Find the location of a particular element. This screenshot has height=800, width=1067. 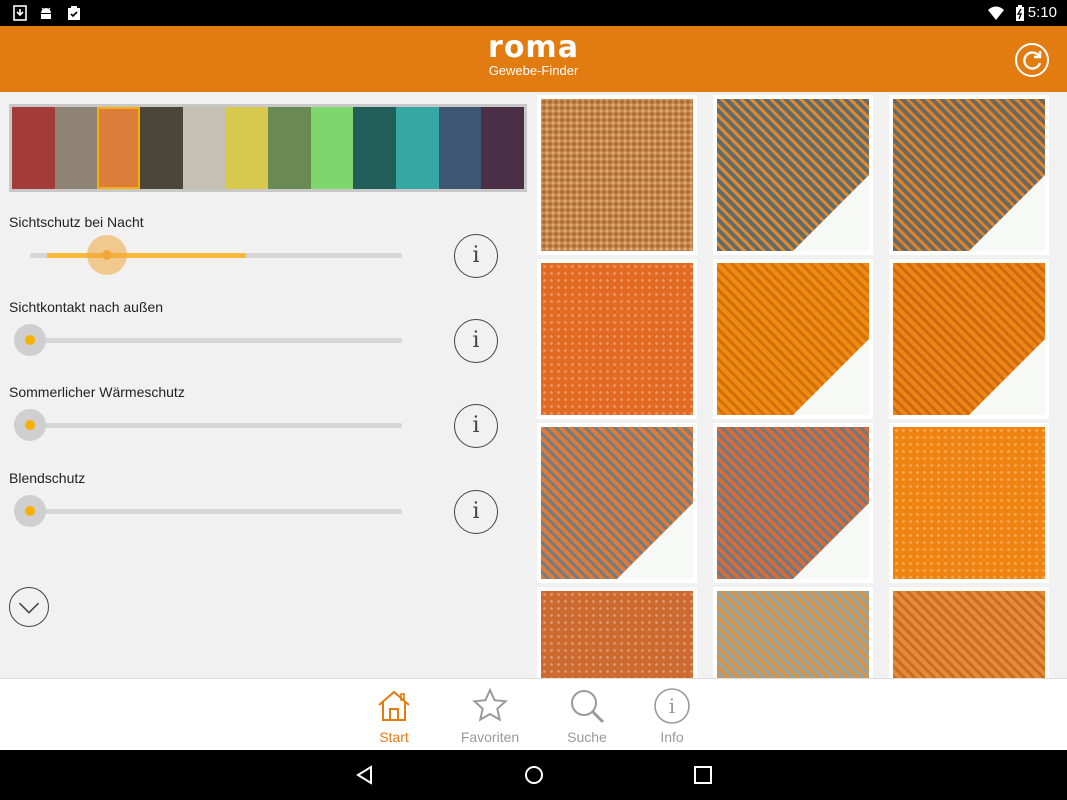

nav-label: Suche is located at coordinates (587, 737).